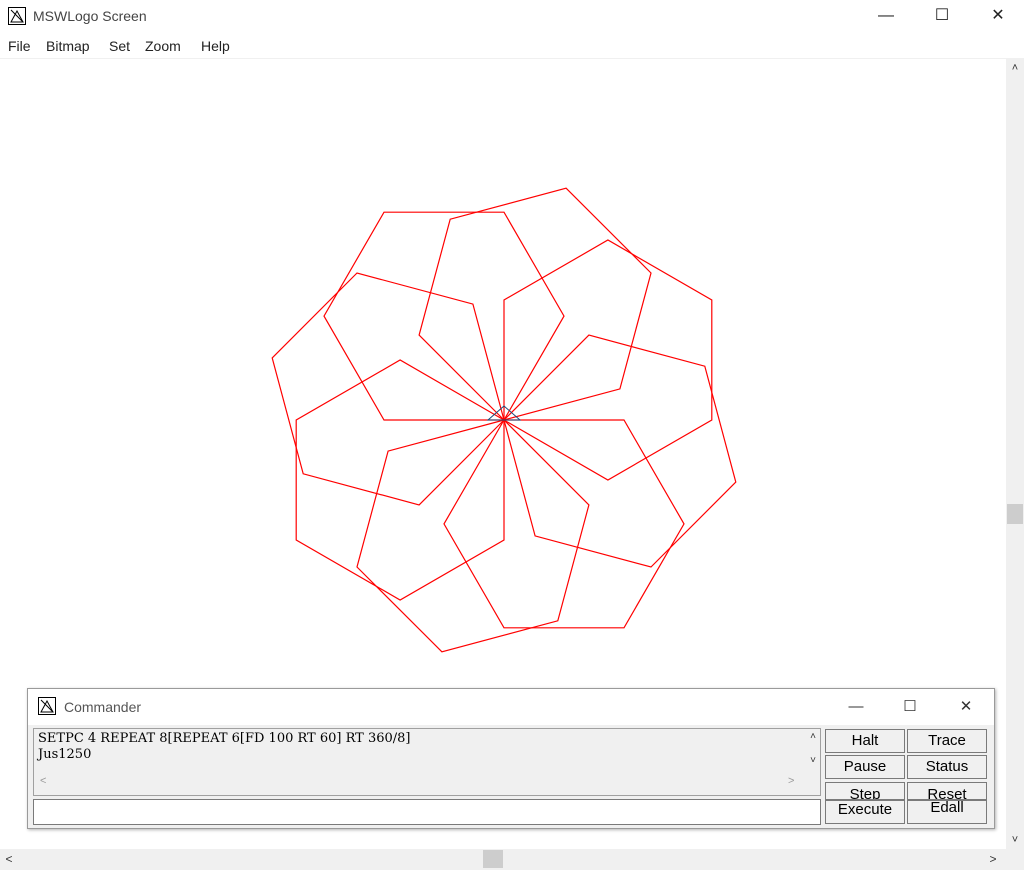  Describe the element at coordinates (64, 754) in the screenshot. I see `history-line: Jus1250` at that location.